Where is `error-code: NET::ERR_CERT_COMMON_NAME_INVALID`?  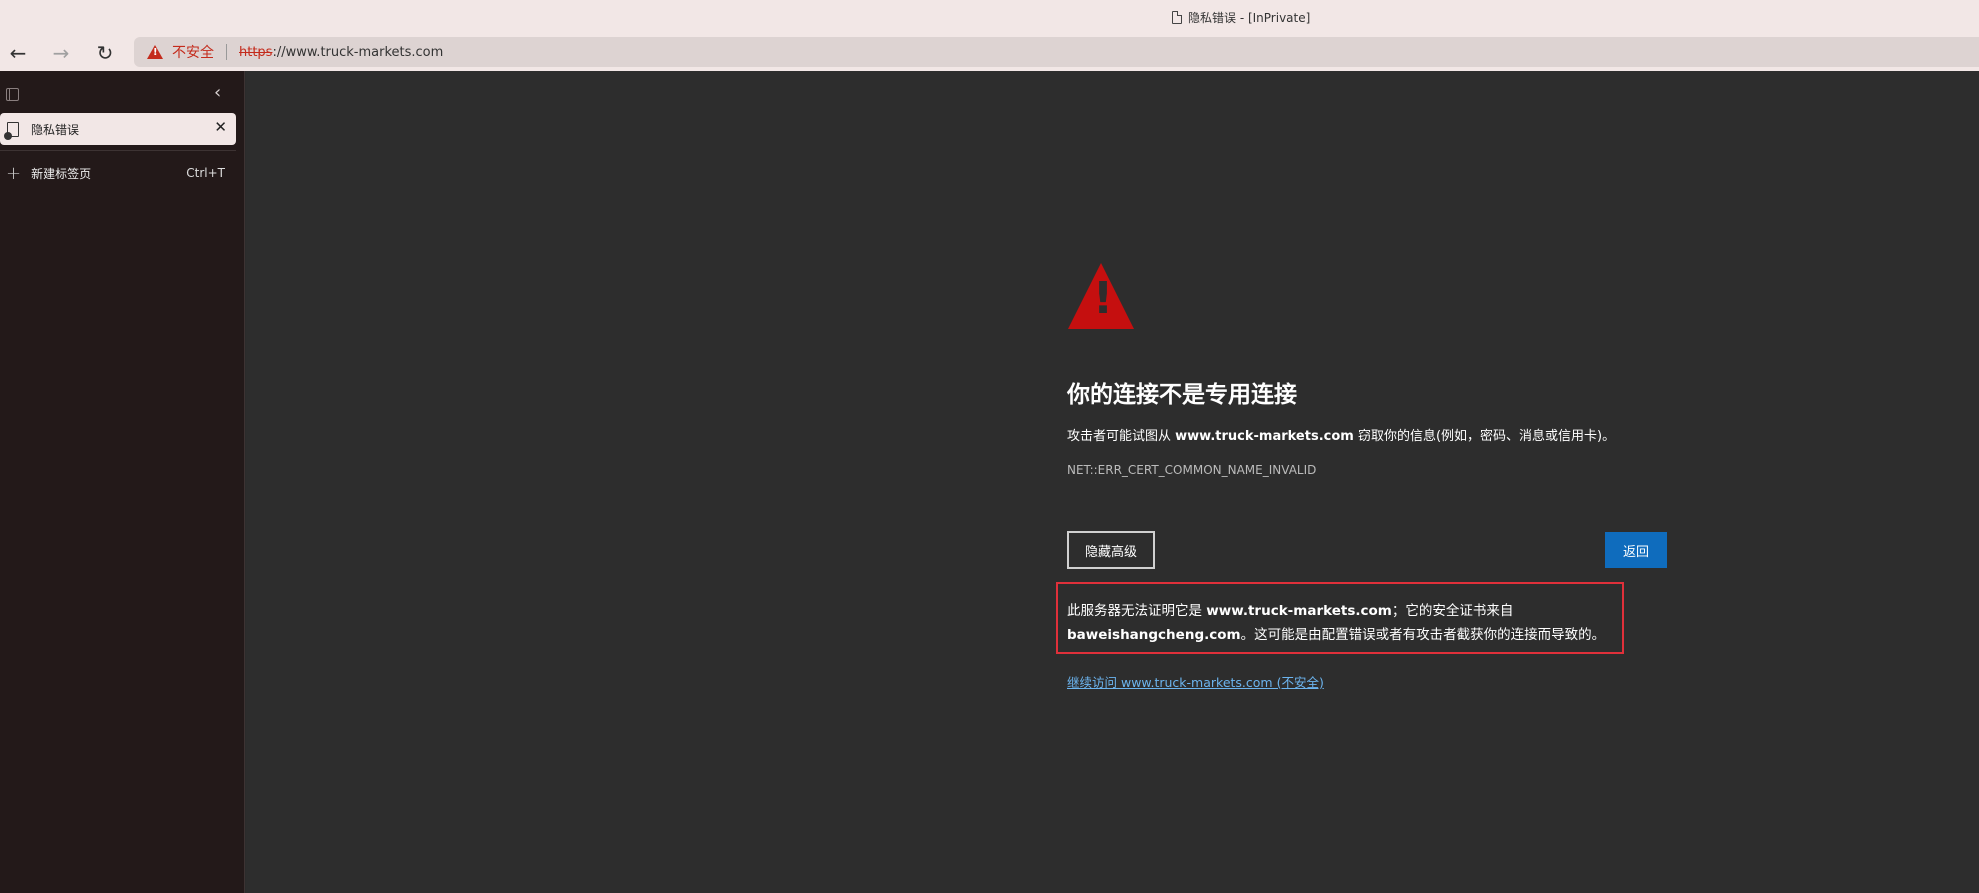 error-code: NET::ERR_CERT_COMMON_NAME_INVALID is located at coordinates (1192, 470).